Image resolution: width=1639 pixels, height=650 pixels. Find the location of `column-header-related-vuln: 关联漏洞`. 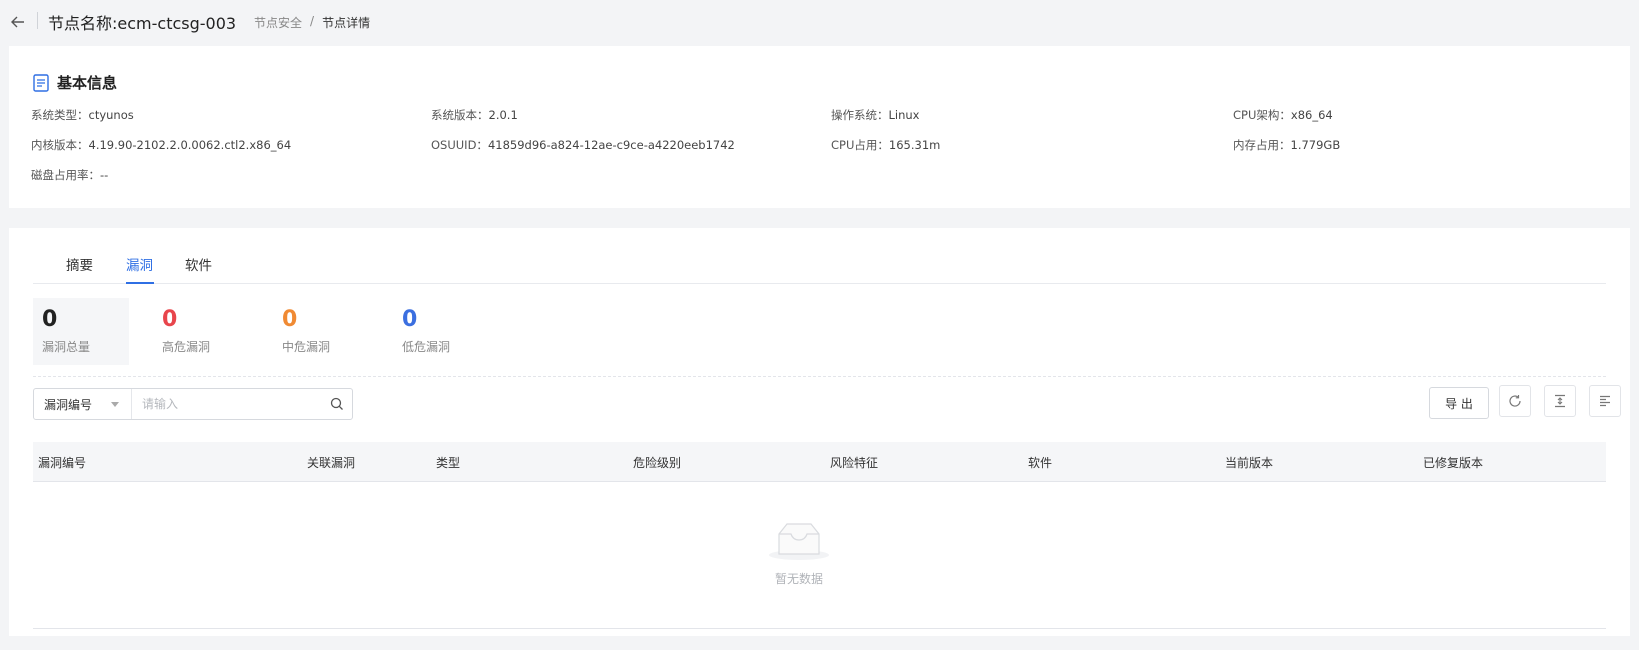

column-header-related-vuln: 关联漏洞 is located at coordinates (331, 463).